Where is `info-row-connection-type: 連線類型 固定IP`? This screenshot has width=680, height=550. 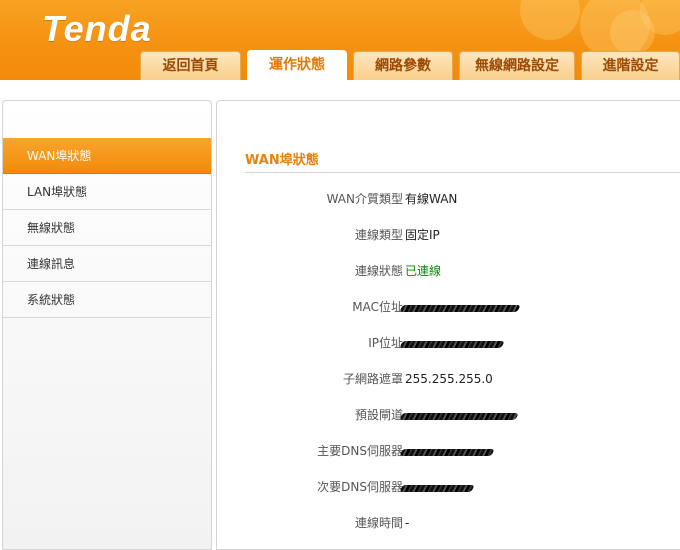
info-row-connection-type: 連線類型 固定IP is located at coordinates (462, 235).